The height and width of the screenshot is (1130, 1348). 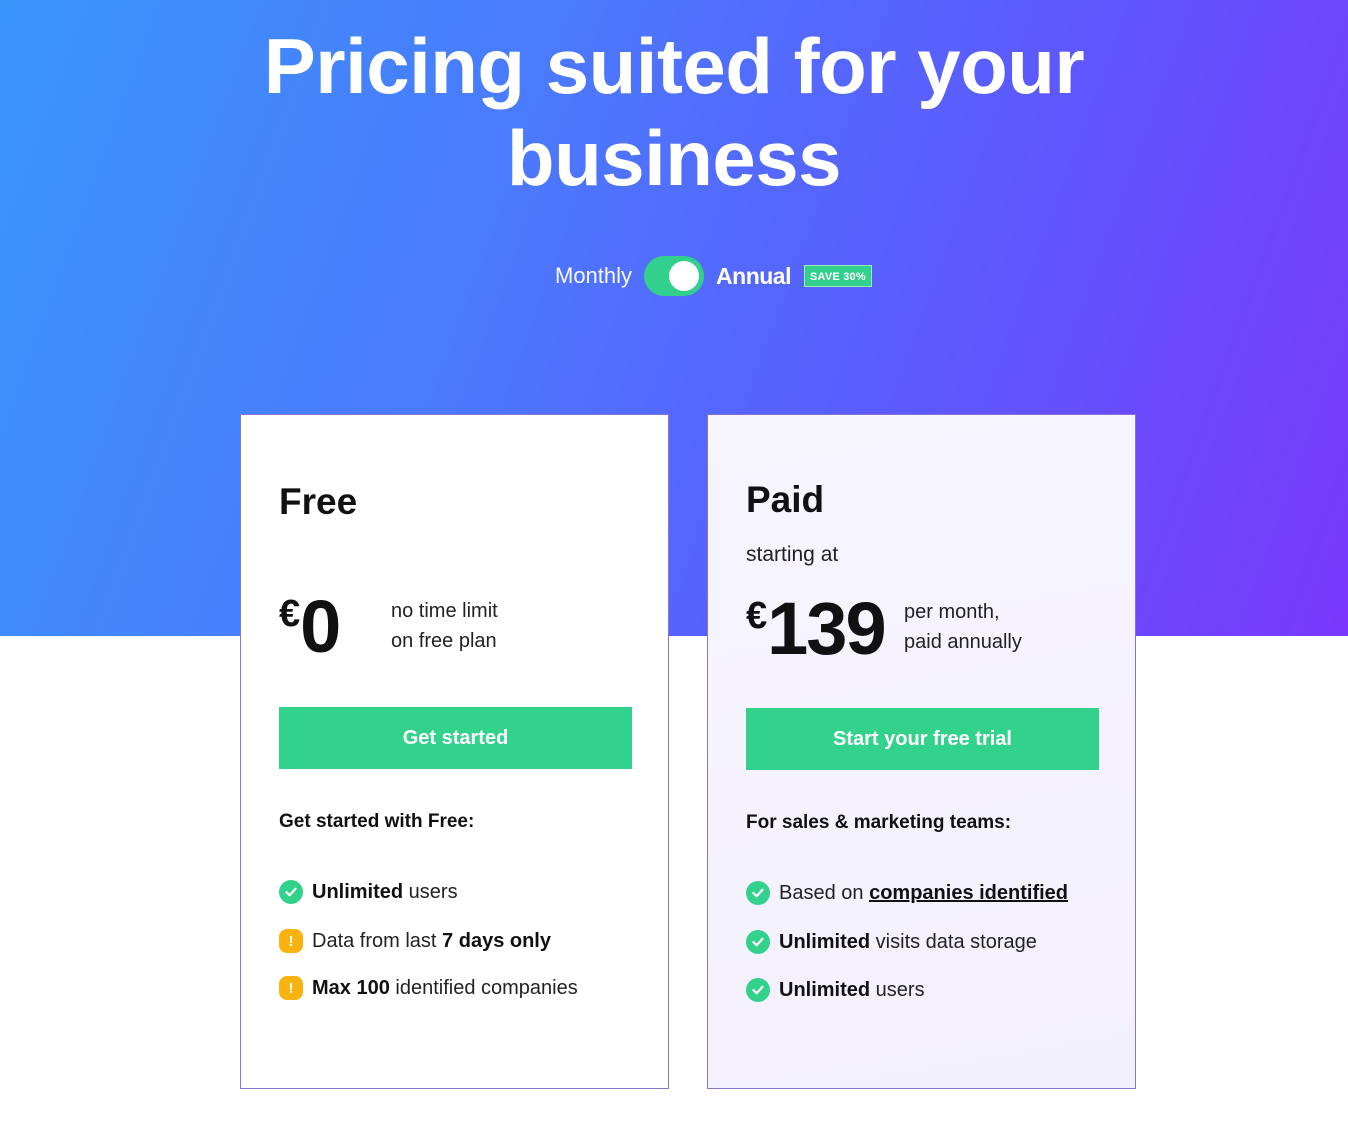 I want to click on starting-at-label: starting at, so click(x=792, y=554).